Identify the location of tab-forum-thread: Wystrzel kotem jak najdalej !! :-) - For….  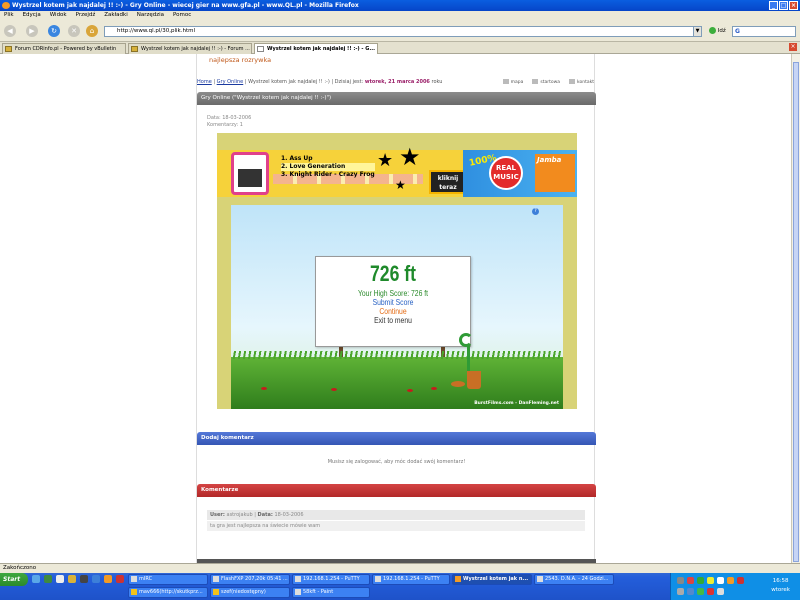
(190, 48).